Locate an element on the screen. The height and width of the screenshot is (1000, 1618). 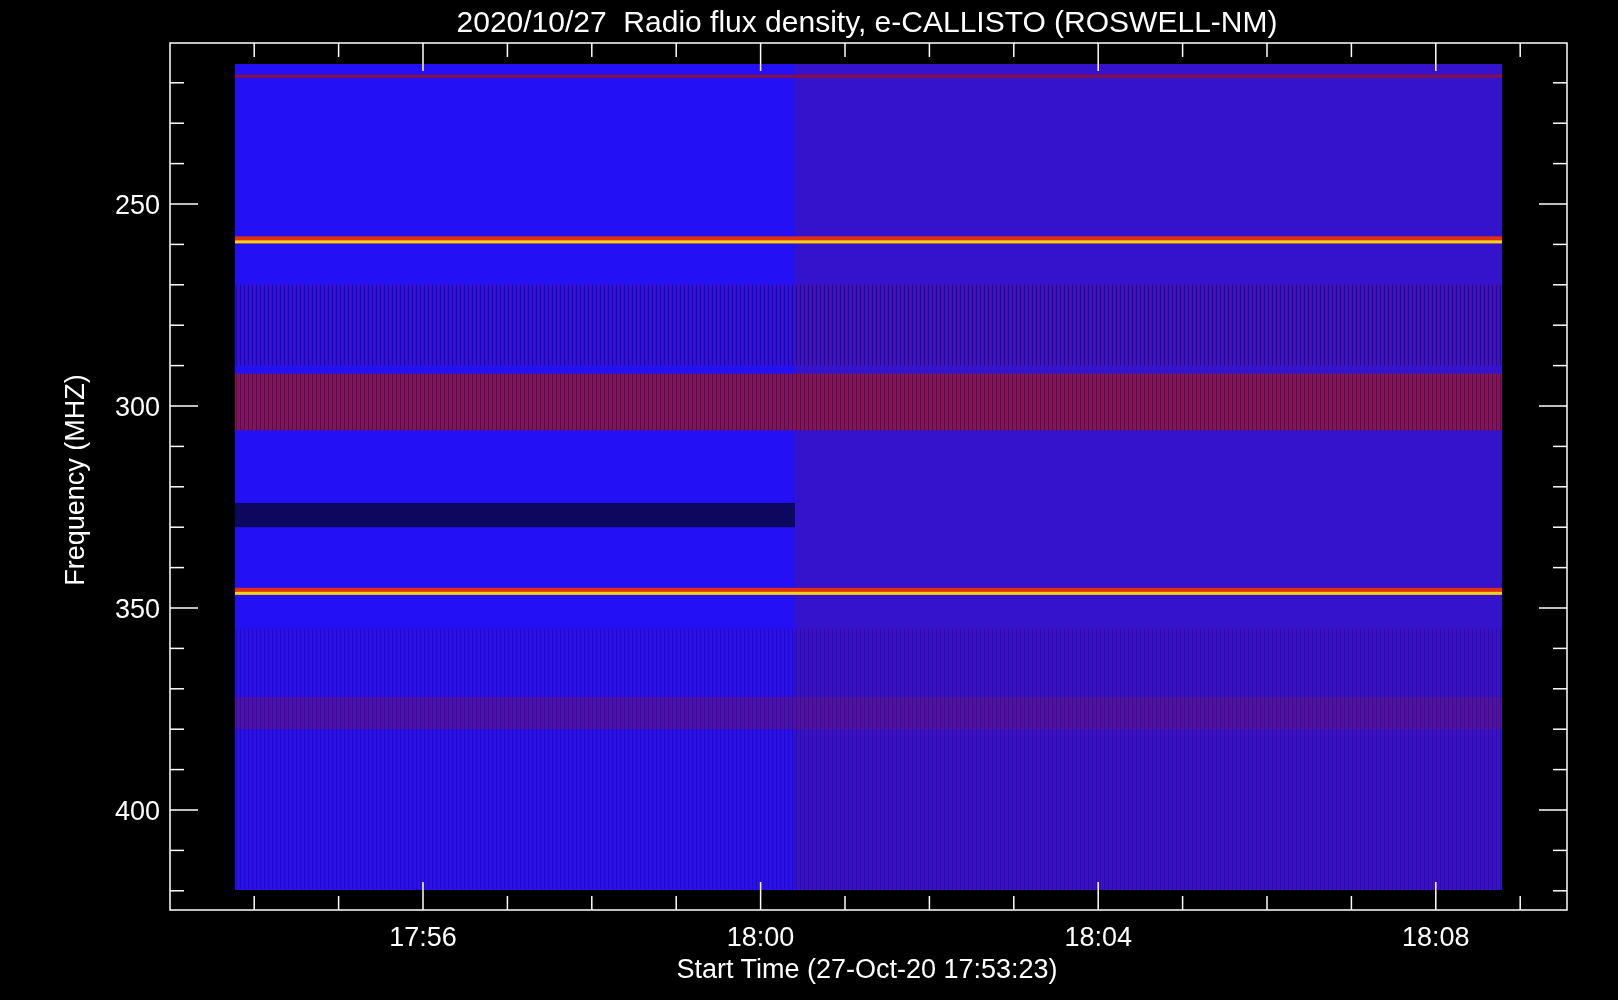
y-tick-label: 400 is located at coordinates (137, 811).